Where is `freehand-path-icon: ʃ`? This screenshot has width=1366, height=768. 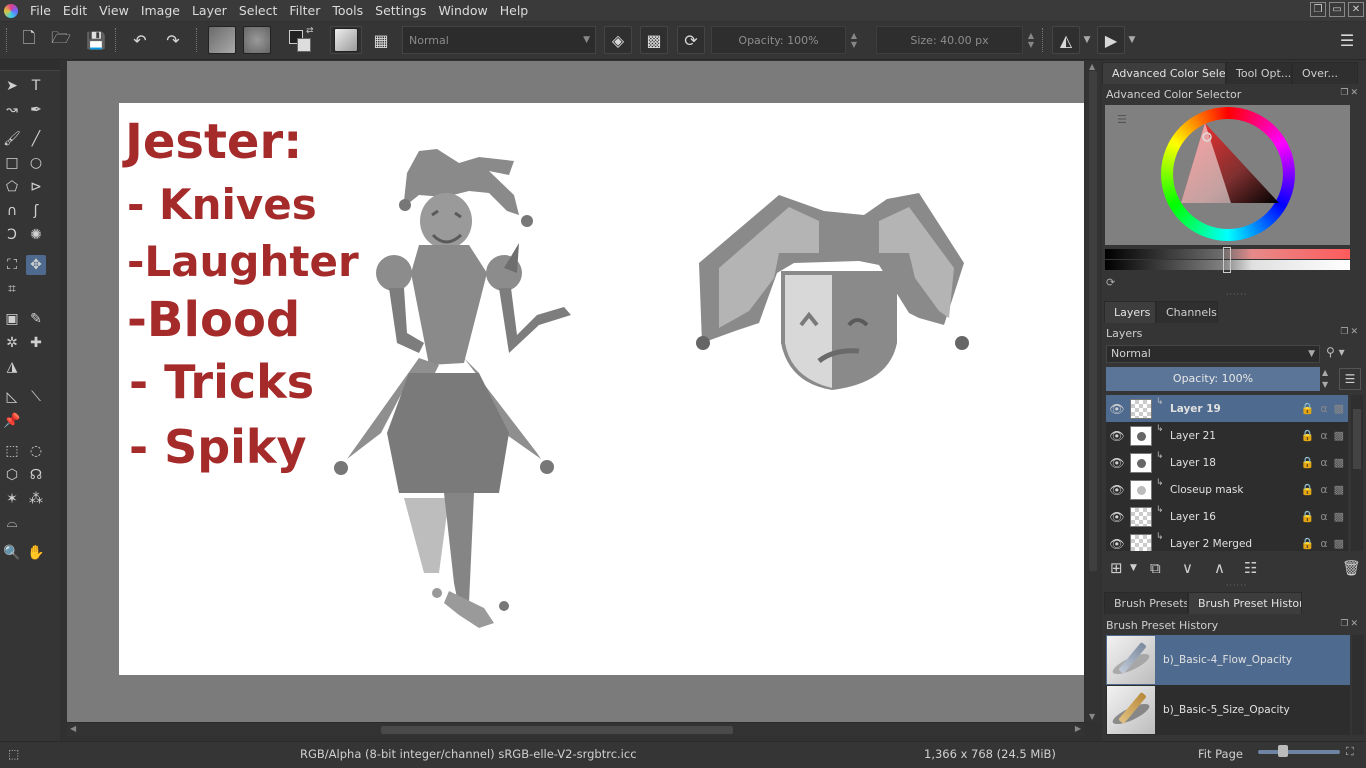 freehand-path-icon: ʃ is located at coordinates (36, 211).